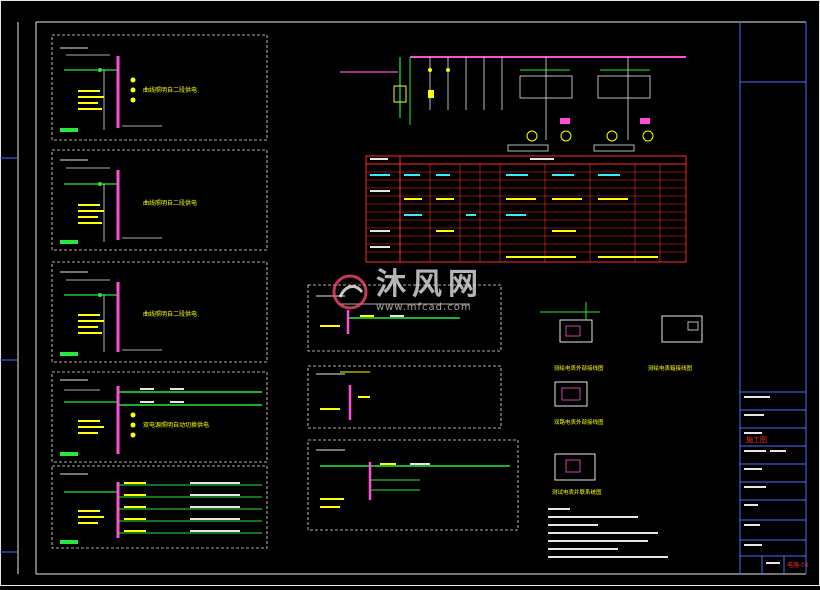  I want to click on mid-diagram-frames, so click(413, 407).